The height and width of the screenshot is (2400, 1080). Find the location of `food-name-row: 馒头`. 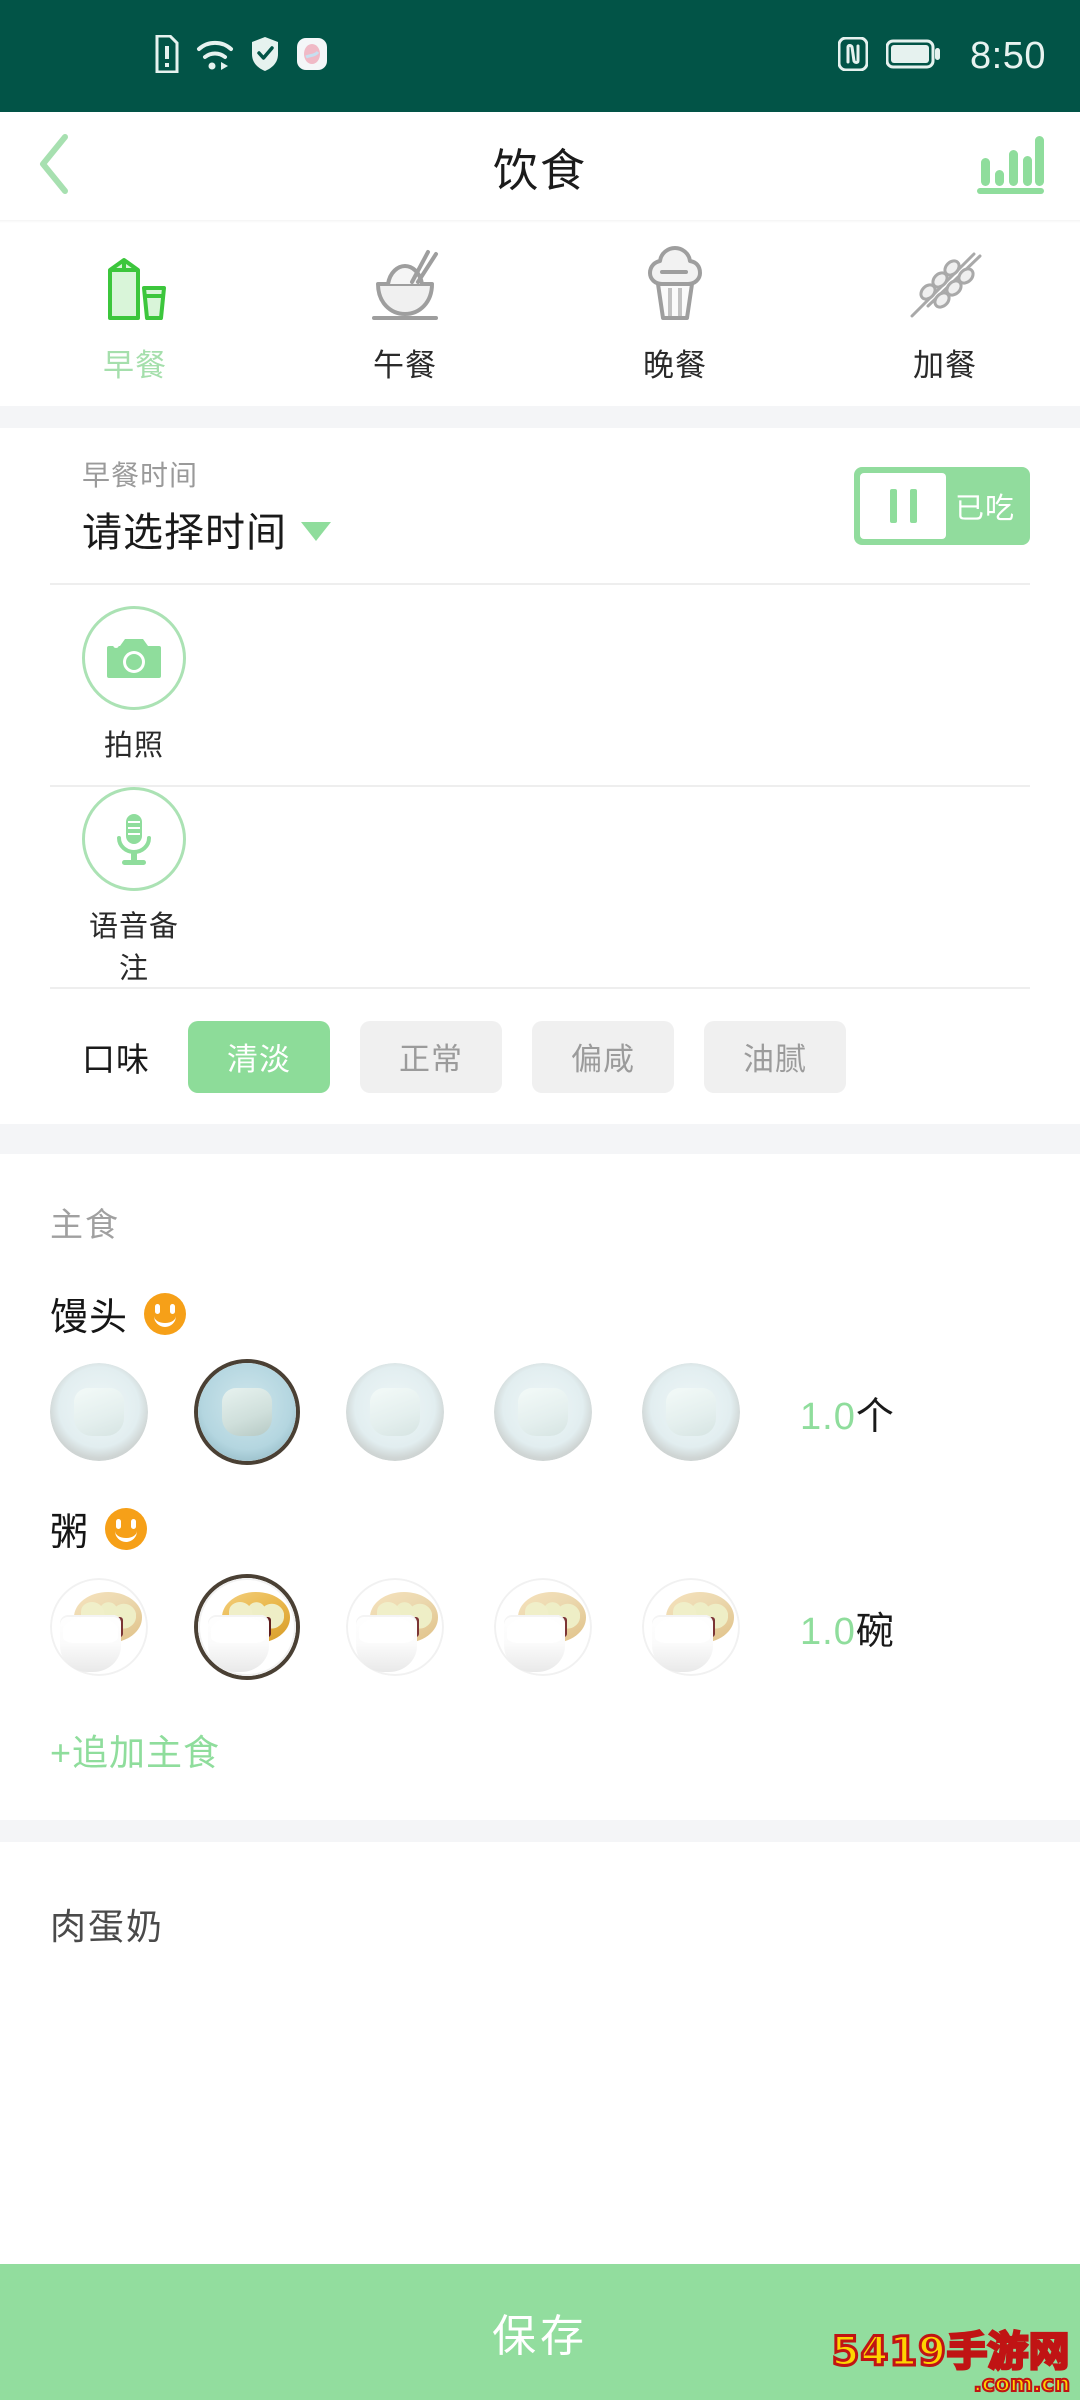

food-name-row: 馒头 is located at coordinates (565, 1313).